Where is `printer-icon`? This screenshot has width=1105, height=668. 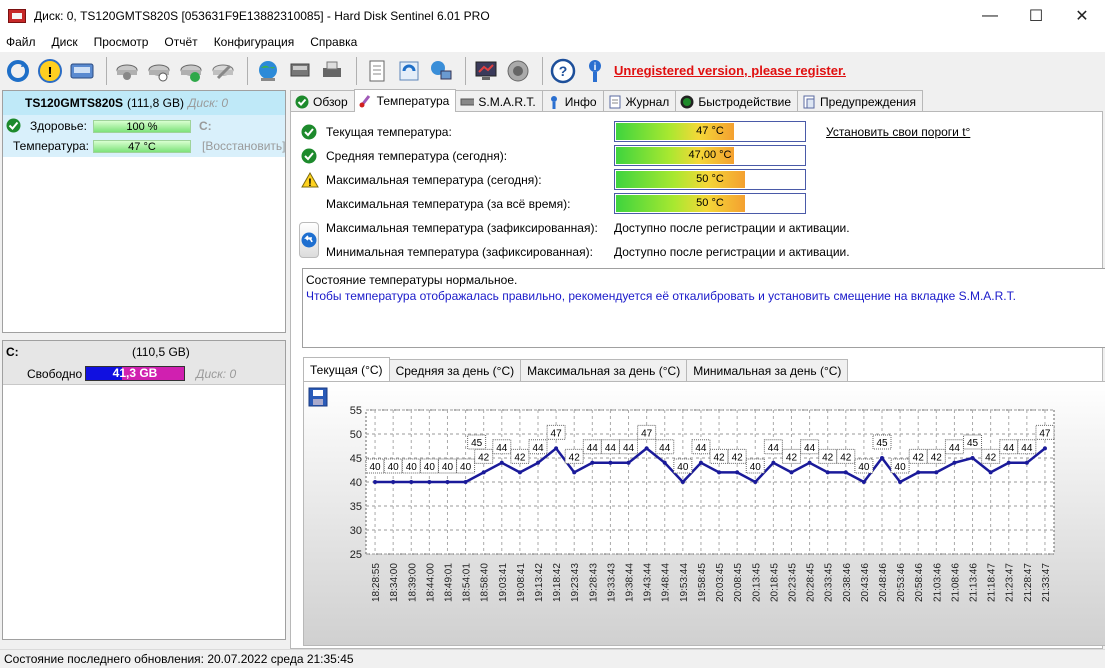
printer-icon is located at coordinates (332, 71).